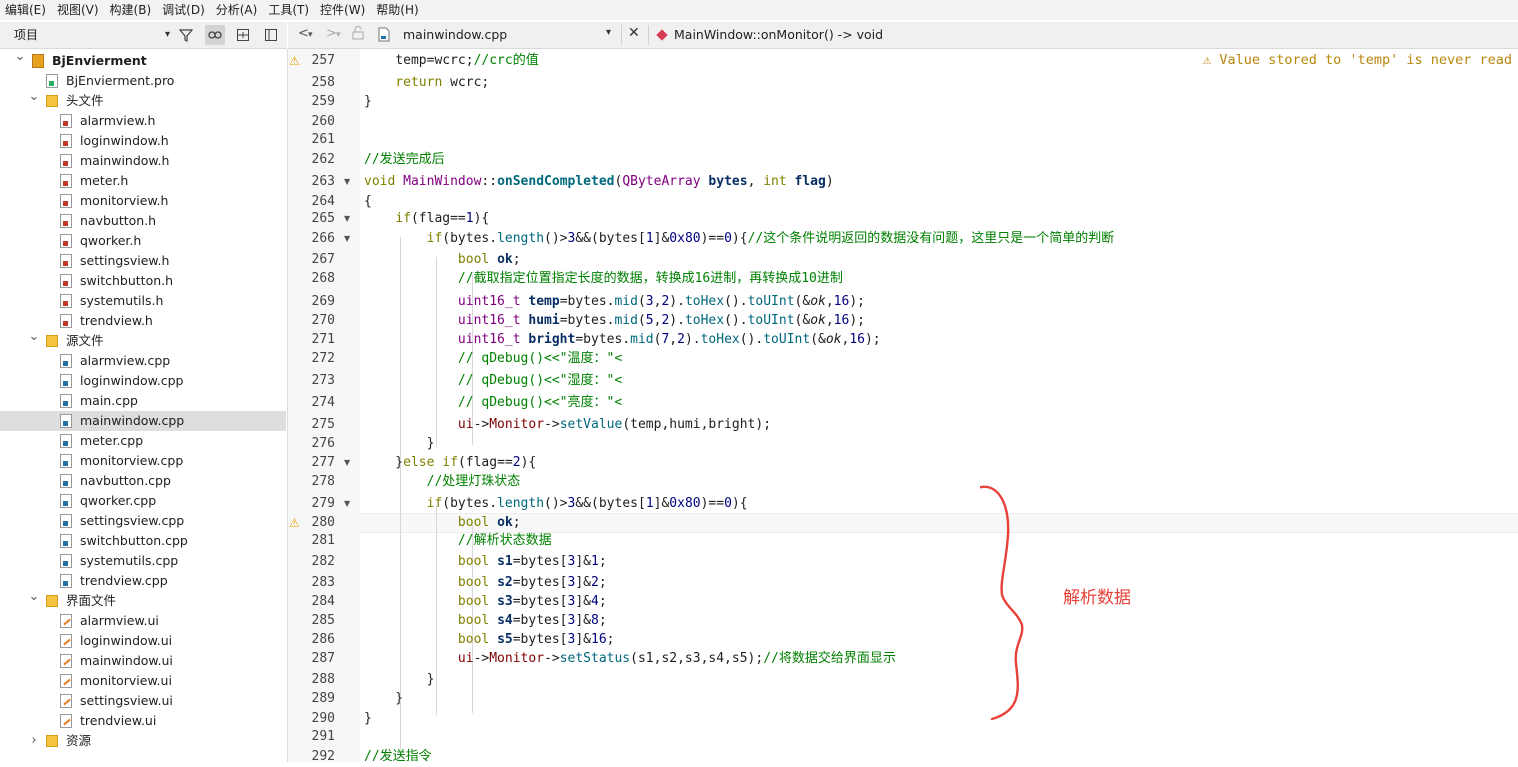  What do you see at coordinates (343, 10) in the screenshot?
I see `menu-item: 控件(W)` at bounding box center [343, 10].